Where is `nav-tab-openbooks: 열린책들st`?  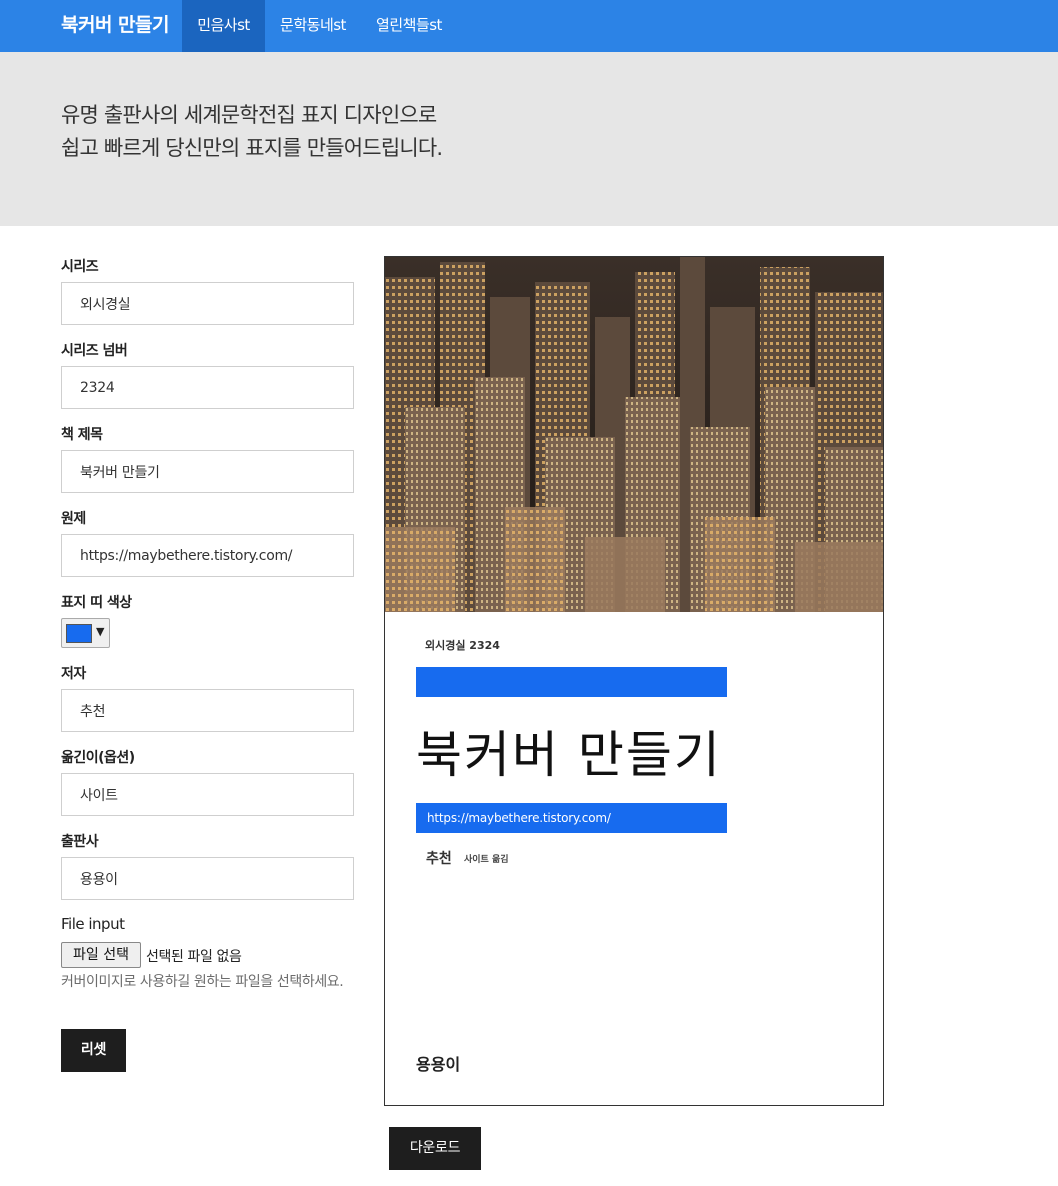
nav-tab-openbooks: 열린책들st is located at coordinates (409, 26).